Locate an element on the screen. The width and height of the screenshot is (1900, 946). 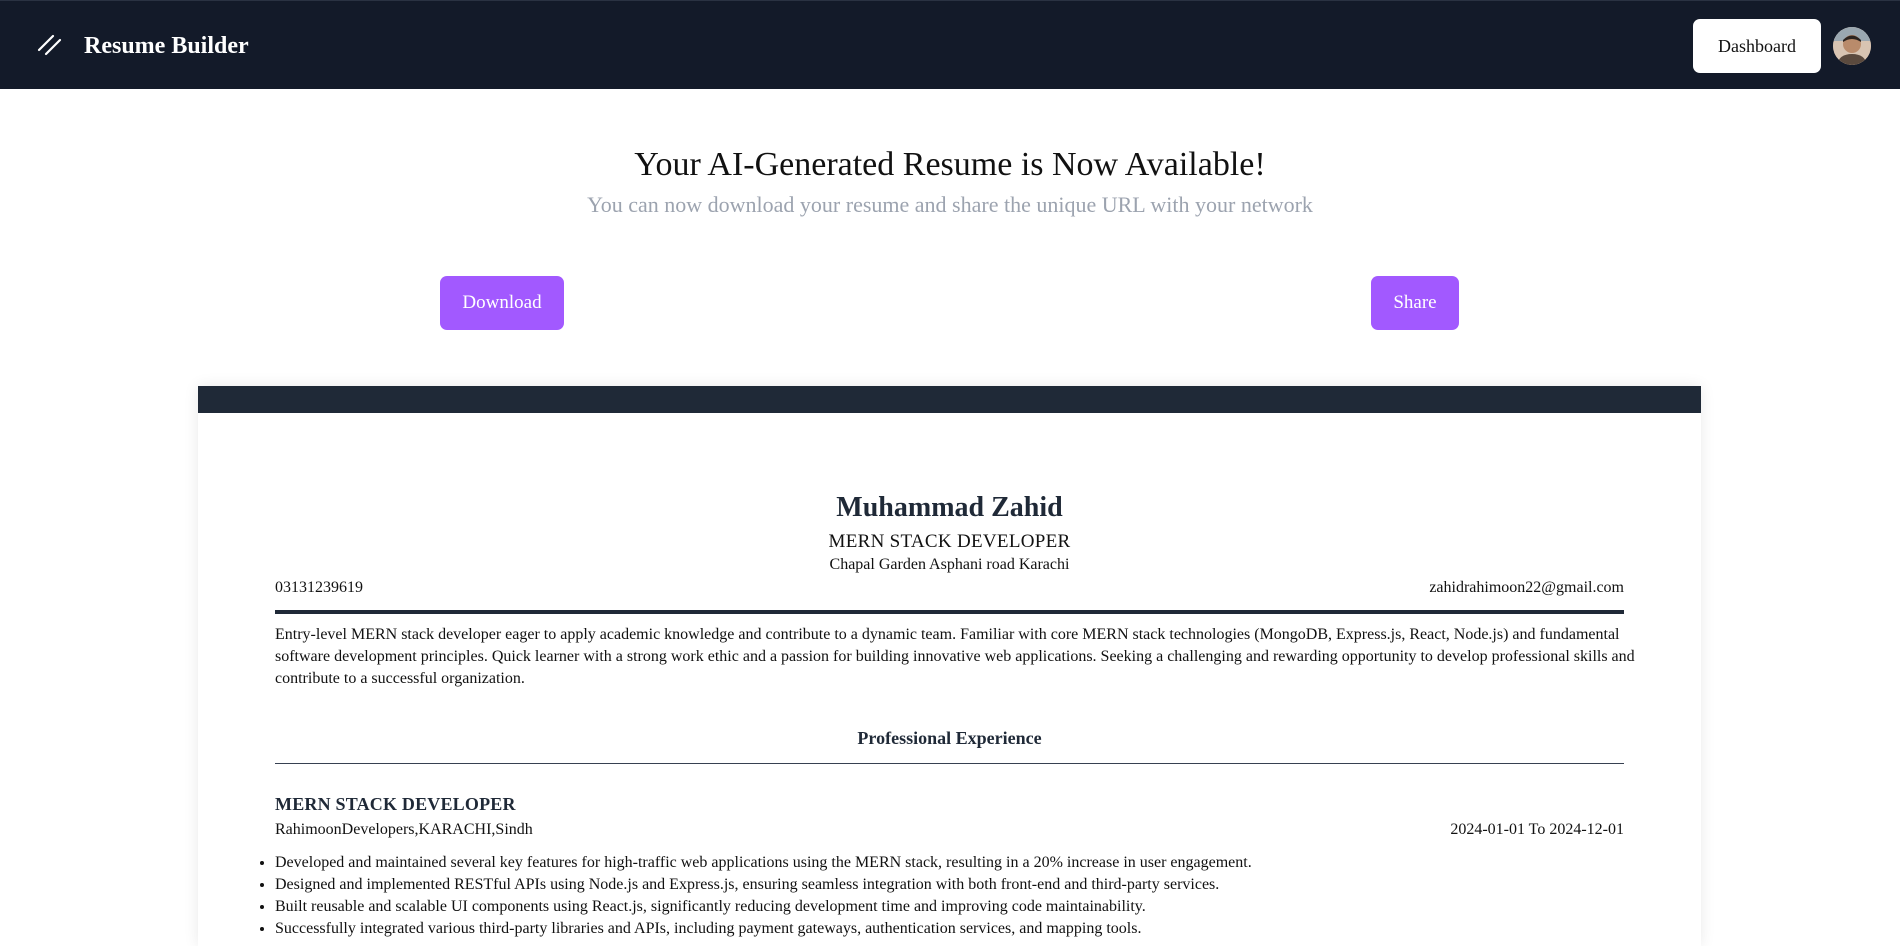
experience-dates: 2024-01-01 To 2024-12-01 is located at coordinates (1537, 829).